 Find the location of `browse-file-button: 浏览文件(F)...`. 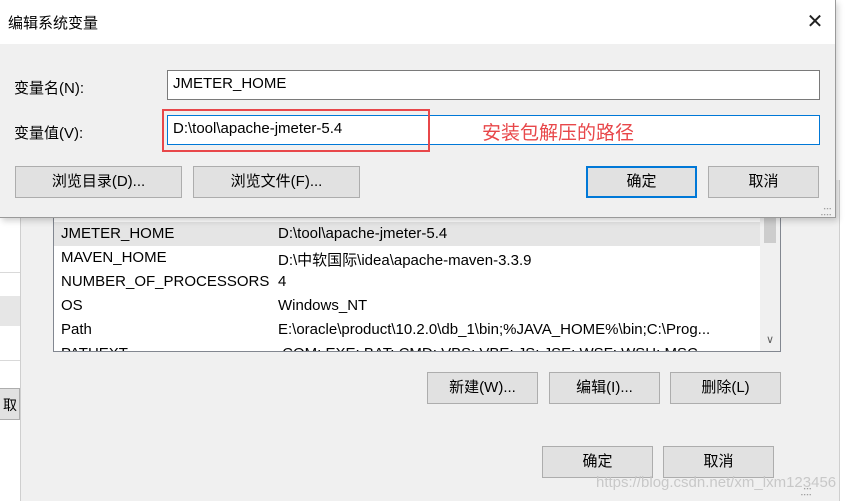

browse-file-button: 浏览文件(F)... is located at coordinates (276, 182).